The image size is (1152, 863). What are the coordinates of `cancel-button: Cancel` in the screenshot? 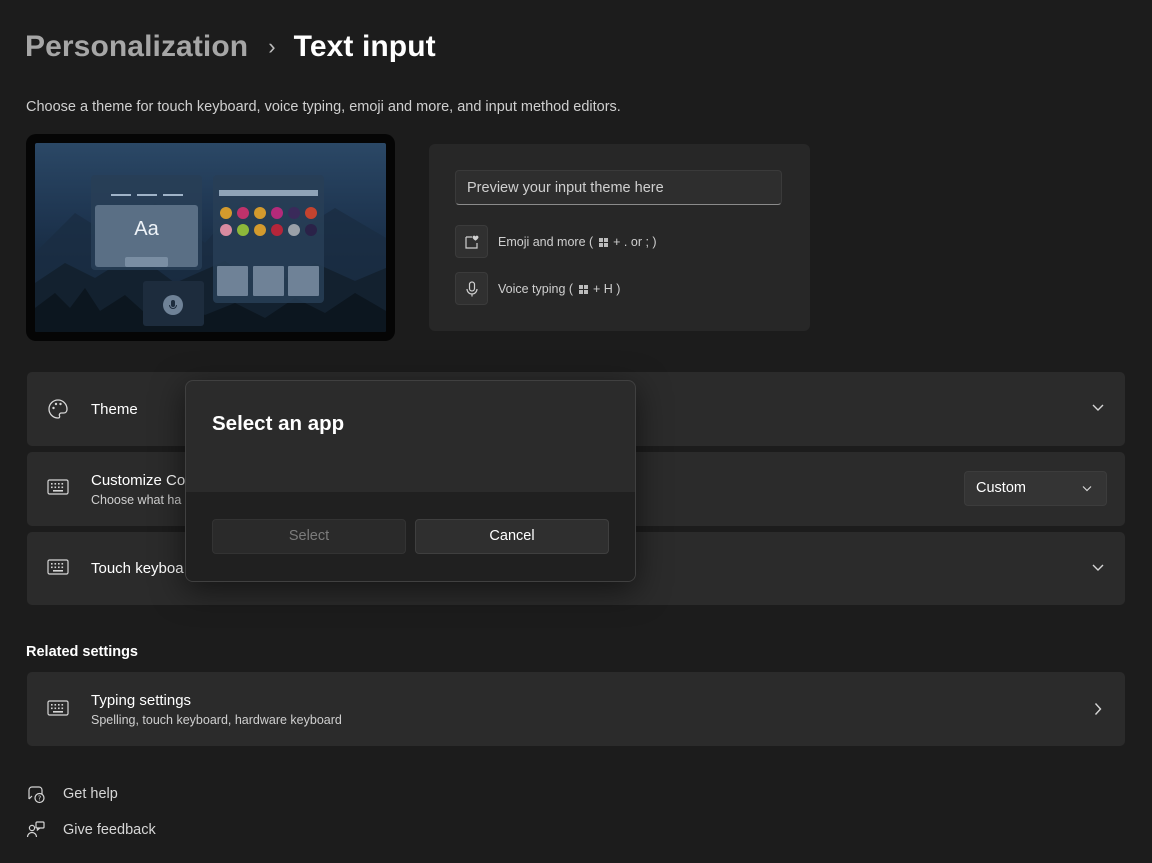 It's located at (512, 536).